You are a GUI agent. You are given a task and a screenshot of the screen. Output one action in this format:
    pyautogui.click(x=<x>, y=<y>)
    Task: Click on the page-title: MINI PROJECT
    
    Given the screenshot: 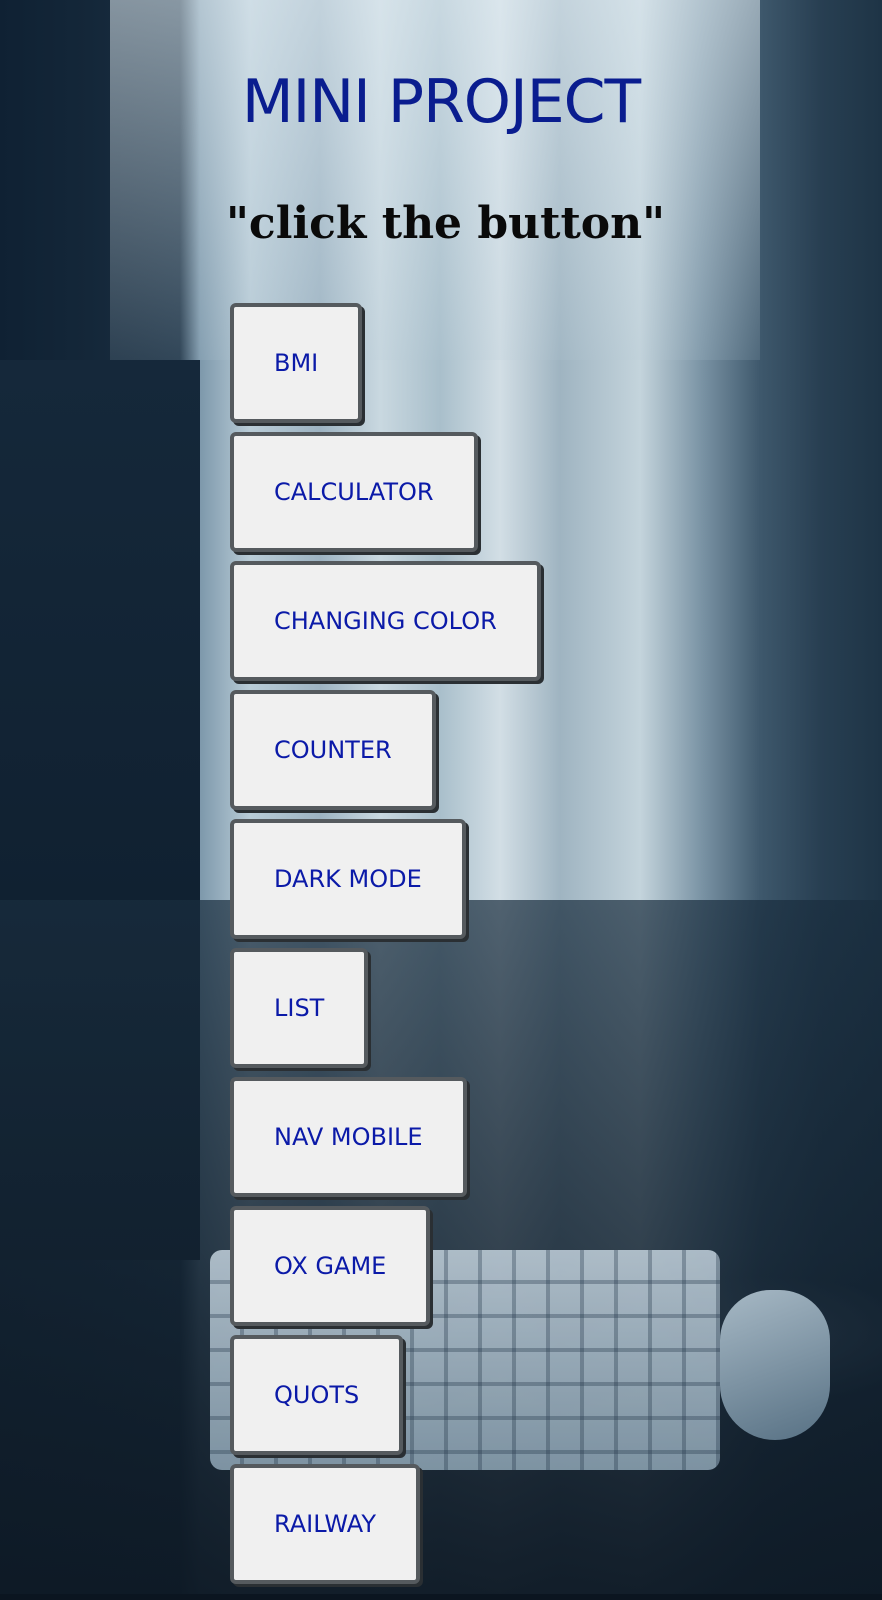 What is the action you would take?
    pyautogui.click(x=441, y=102)
    